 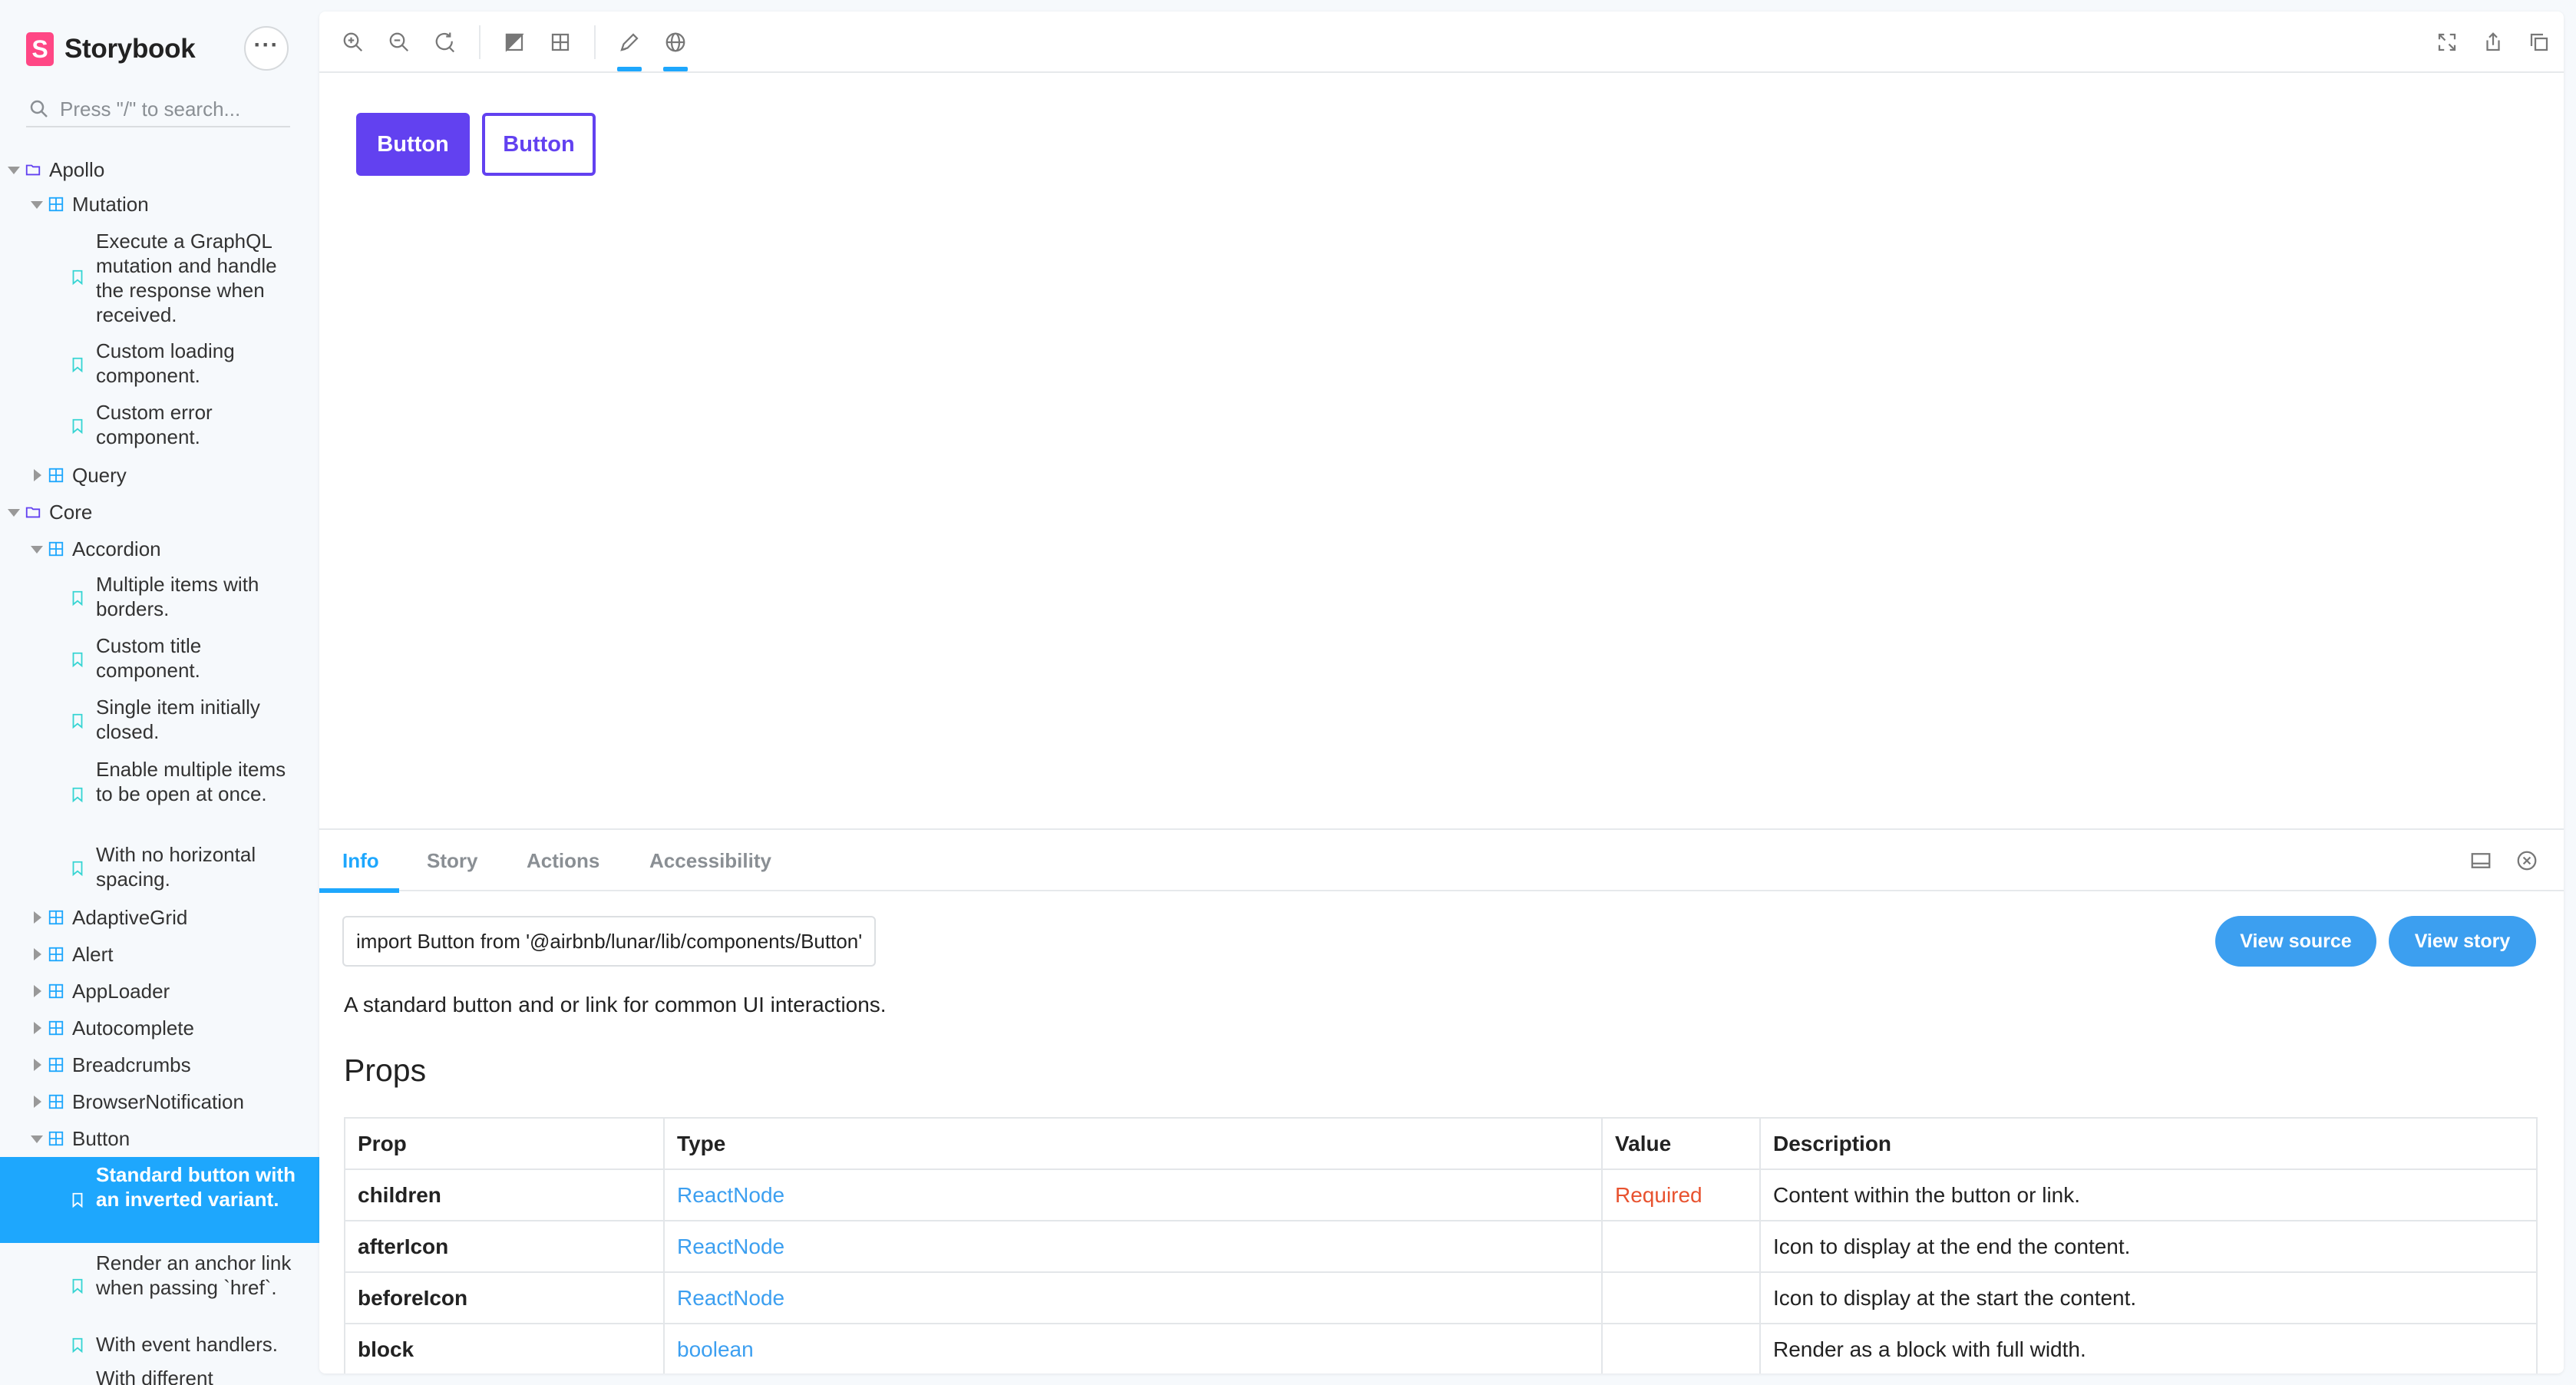 I want to click on brand: S Storybook, so click(x=111, y=49).